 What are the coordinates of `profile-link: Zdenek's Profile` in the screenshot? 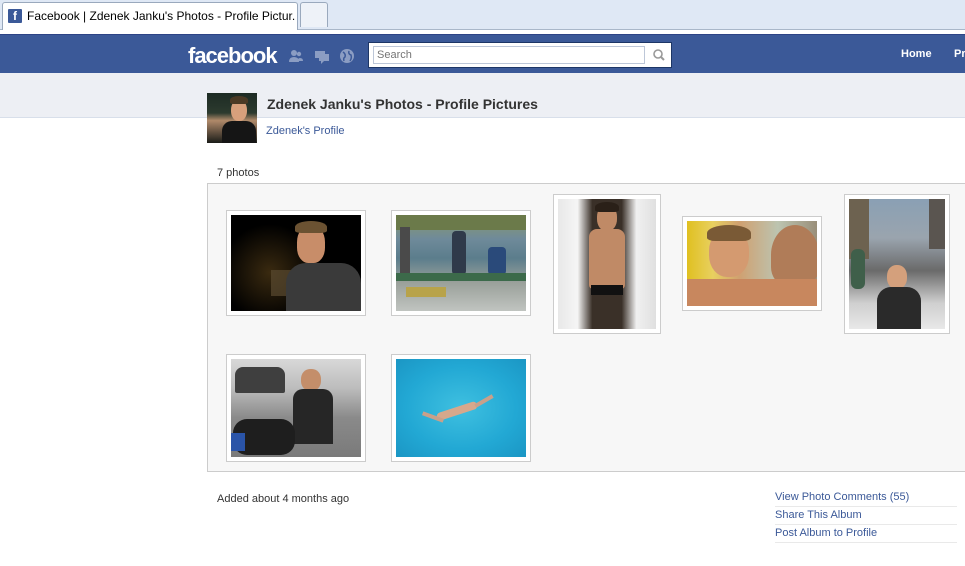 It's located at (305, 131).